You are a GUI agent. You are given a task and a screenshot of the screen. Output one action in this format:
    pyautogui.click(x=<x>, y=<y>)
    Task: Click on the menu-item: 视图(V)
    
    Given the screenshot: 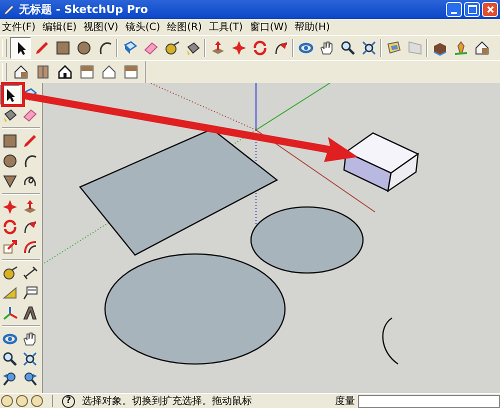 What is the action you would take?
    pyautogui.click(x=103, y=27)
    